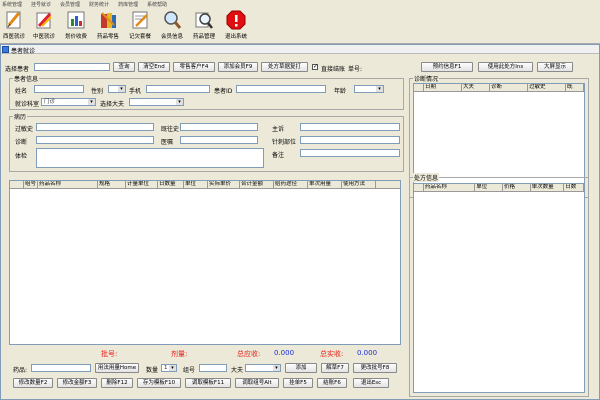  Describe the element at coordinates (335, 368) in the screenshot. I see `decode-button: 解草F7` at that location.